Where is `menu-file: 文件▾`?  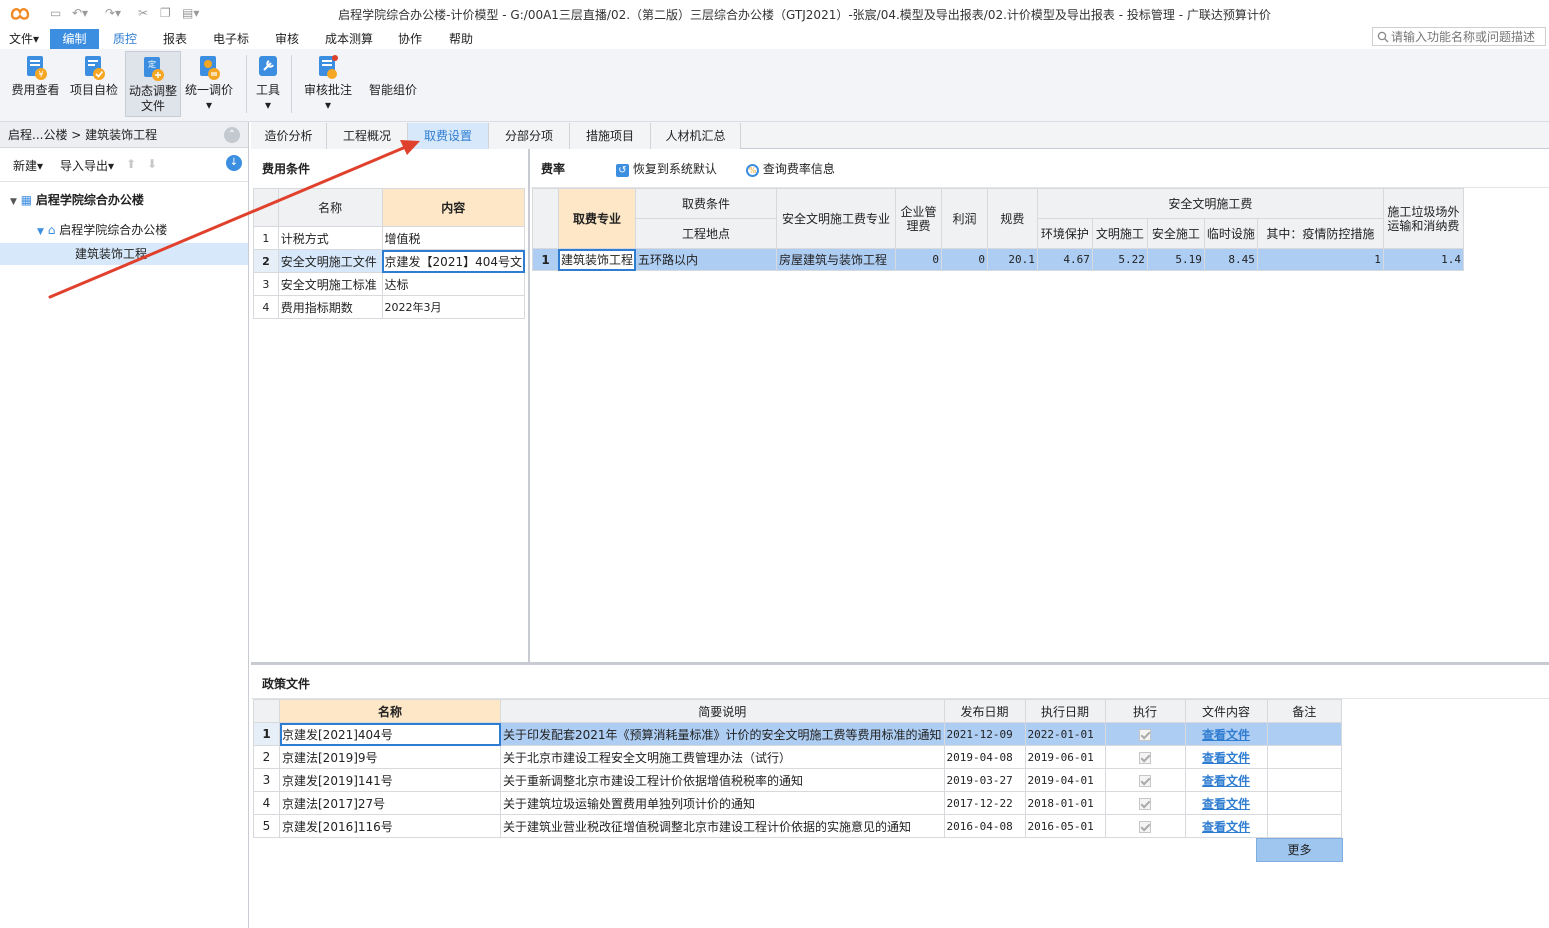
menu-file: 文件▾ is located at coordinates (26, 39).